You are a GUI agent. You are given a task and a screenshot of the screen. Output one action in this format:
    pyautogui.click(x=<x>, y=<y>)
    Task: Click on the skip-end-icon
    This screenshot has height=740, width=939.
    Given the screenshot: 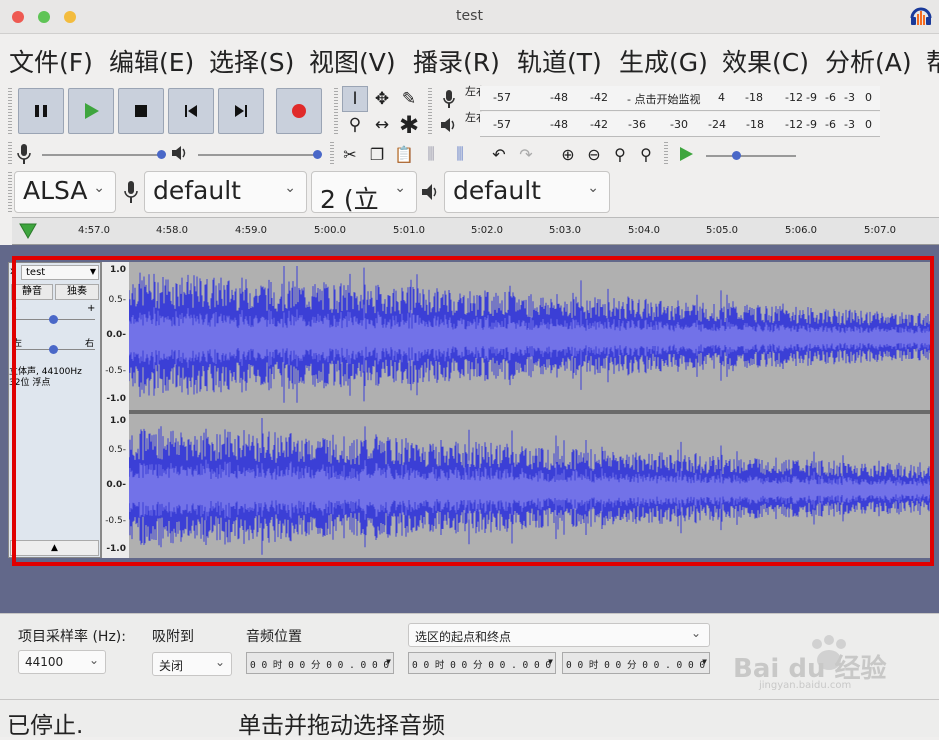 What is the action you would take?
    pyautogui.click(x=241, y=111)
    